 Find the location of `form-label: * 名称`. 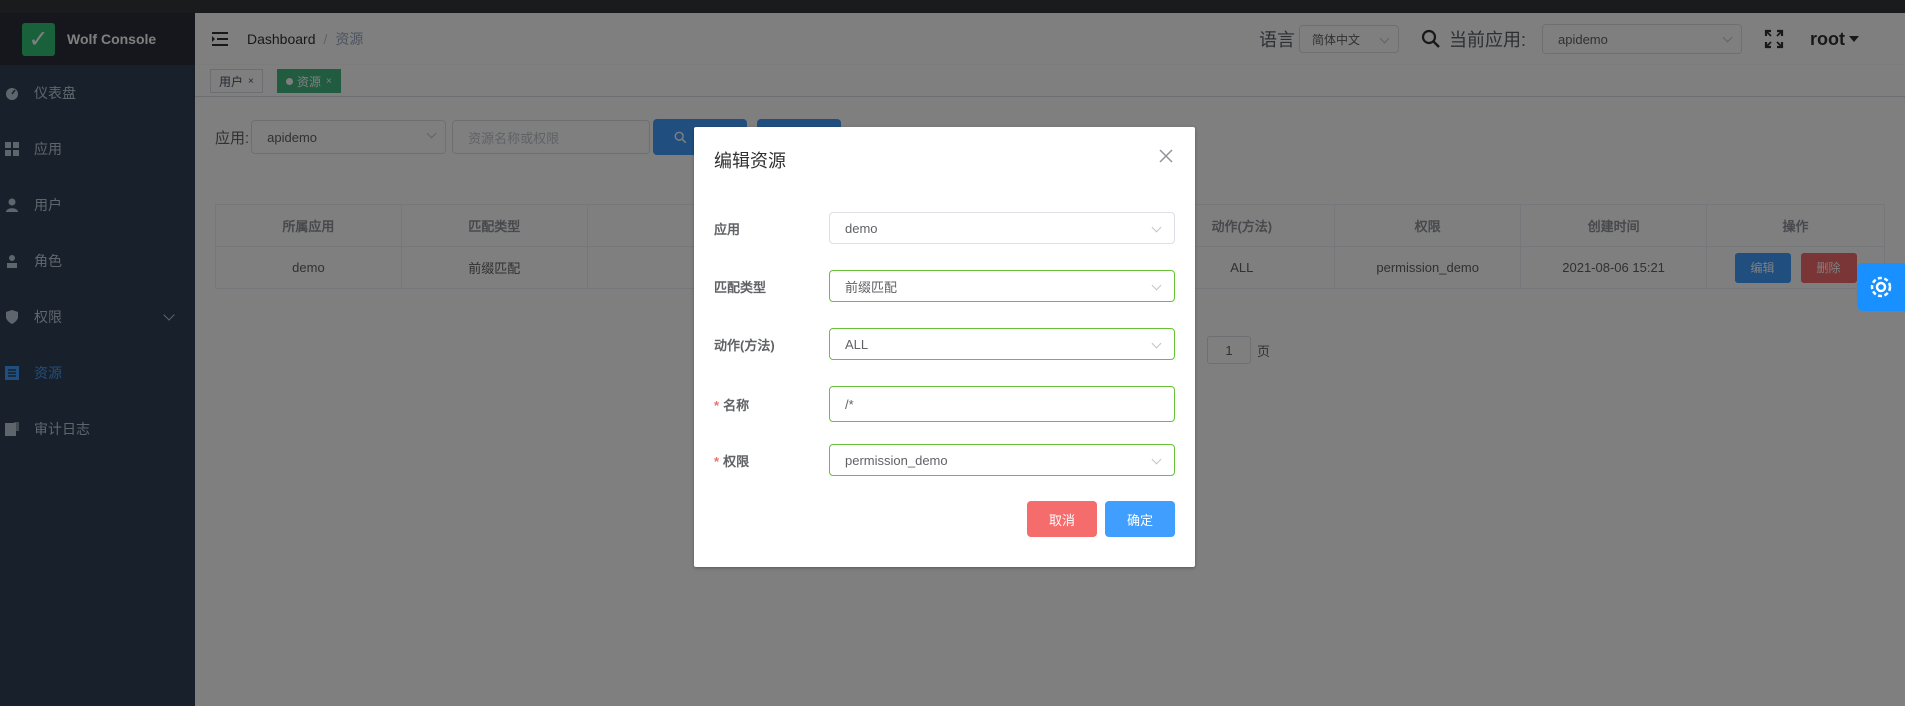

form-label: * 名称 is located at coordinates (771, 404).